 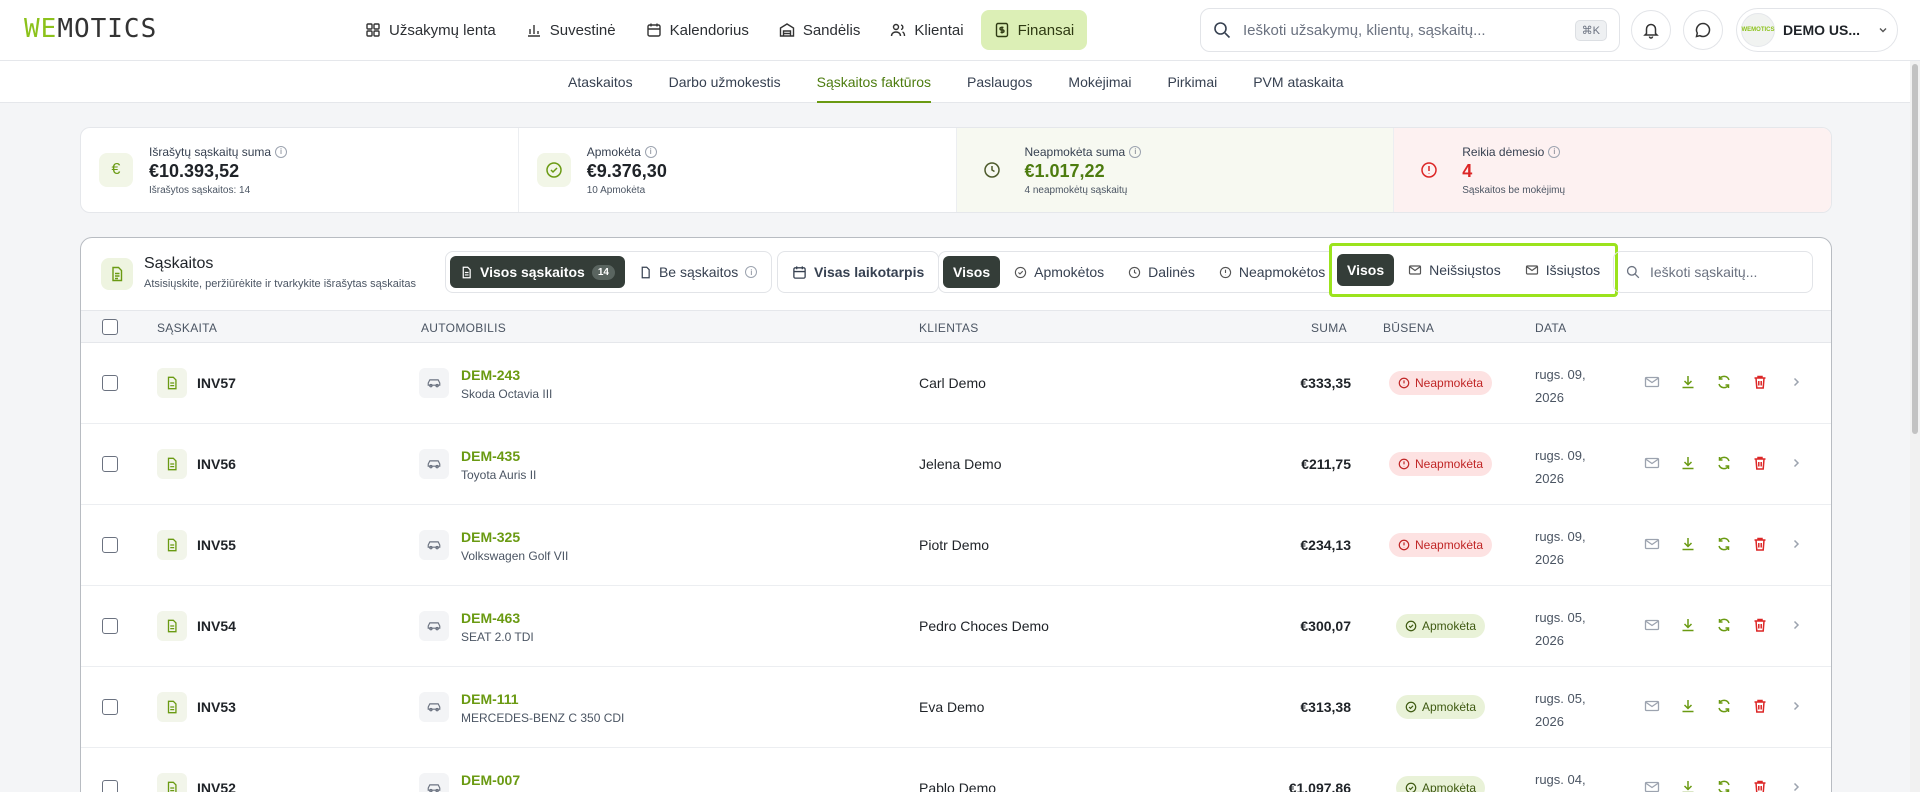 What do you see at coordinates (698, 272) in the screenshot?
I see `without-invoice-tab: Be sąskaitos i` at bounding box center [698, 272].